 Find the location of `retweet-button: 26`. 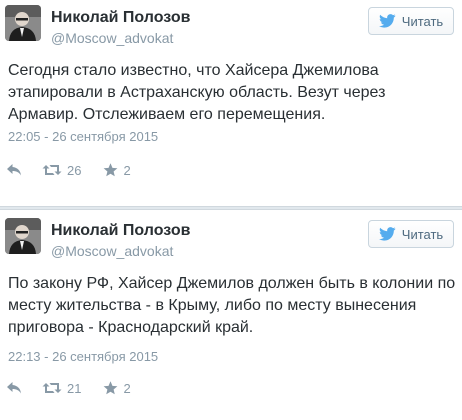

retweet-button: 26 is located at coordinates (61, 170).